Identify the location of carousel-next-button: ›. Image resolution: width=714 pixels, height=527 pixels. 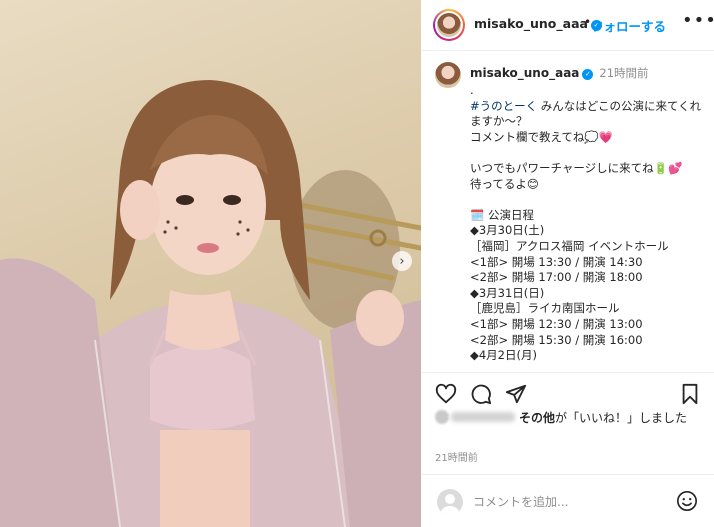
(402, 261).